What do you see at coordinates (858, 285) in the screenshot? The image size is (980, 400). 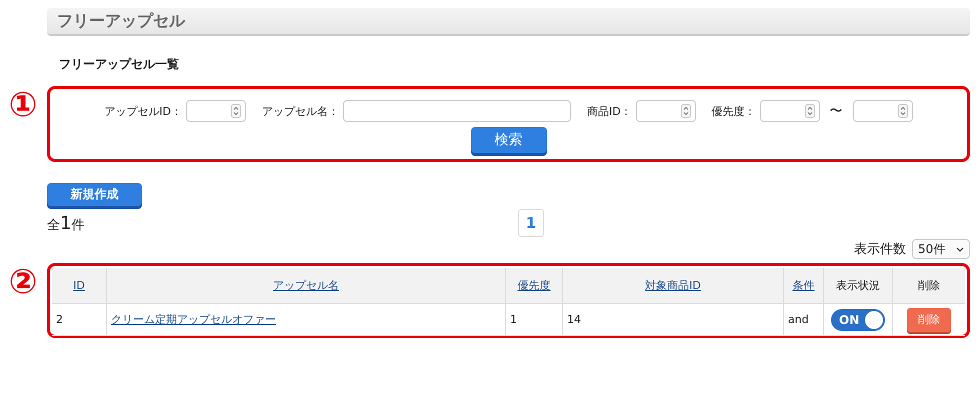 I see `column-header: 表示状況` at bounding box center [858, 285].